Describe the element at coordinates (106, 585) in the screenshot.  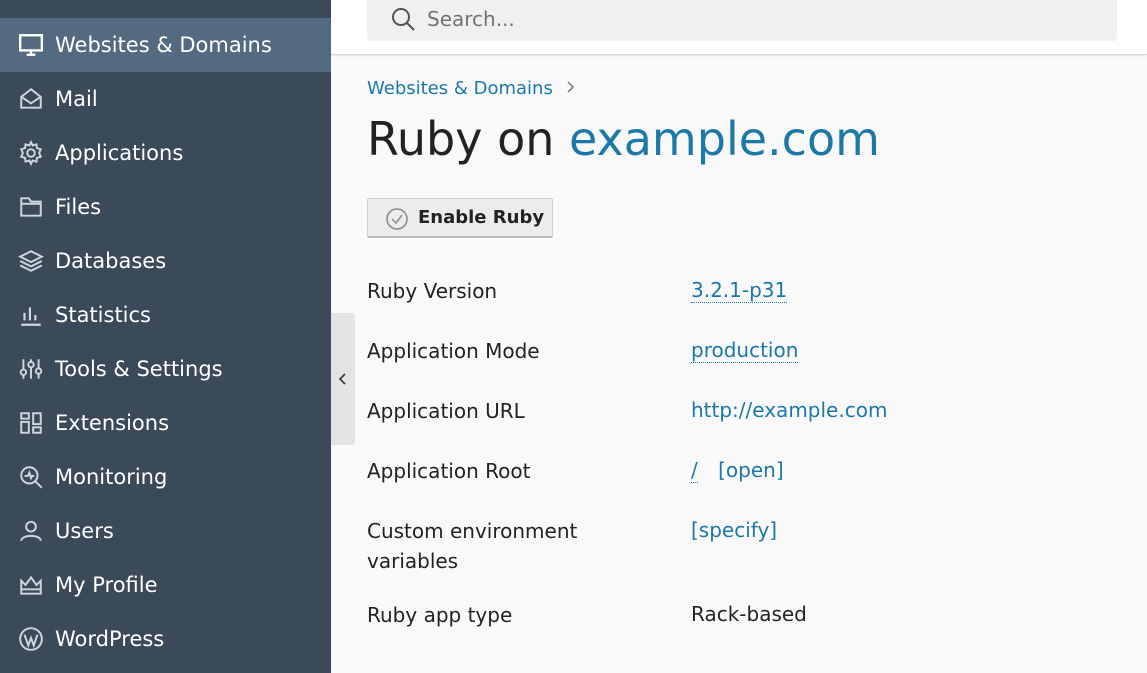
I see `sidebar-item-label: My Profile` at that location.